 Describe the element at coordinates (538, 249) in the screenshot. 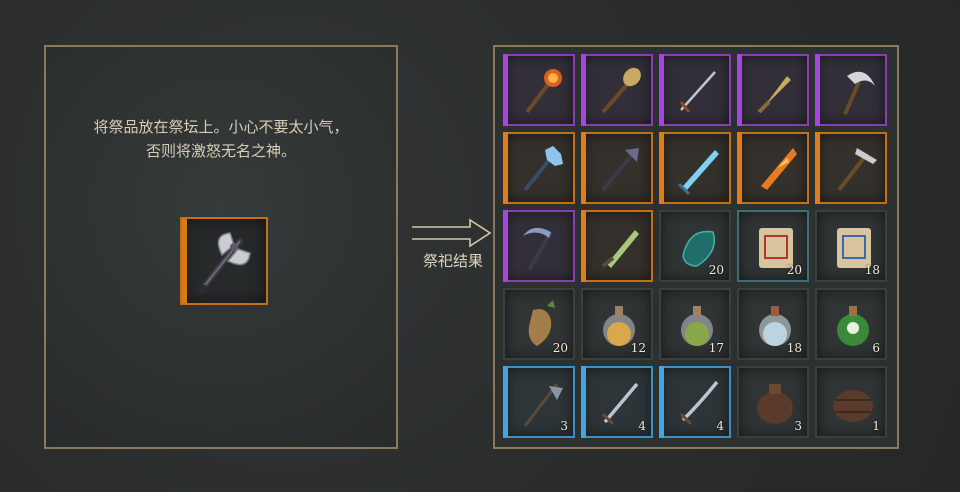

I see `scythe-icon` at that location.